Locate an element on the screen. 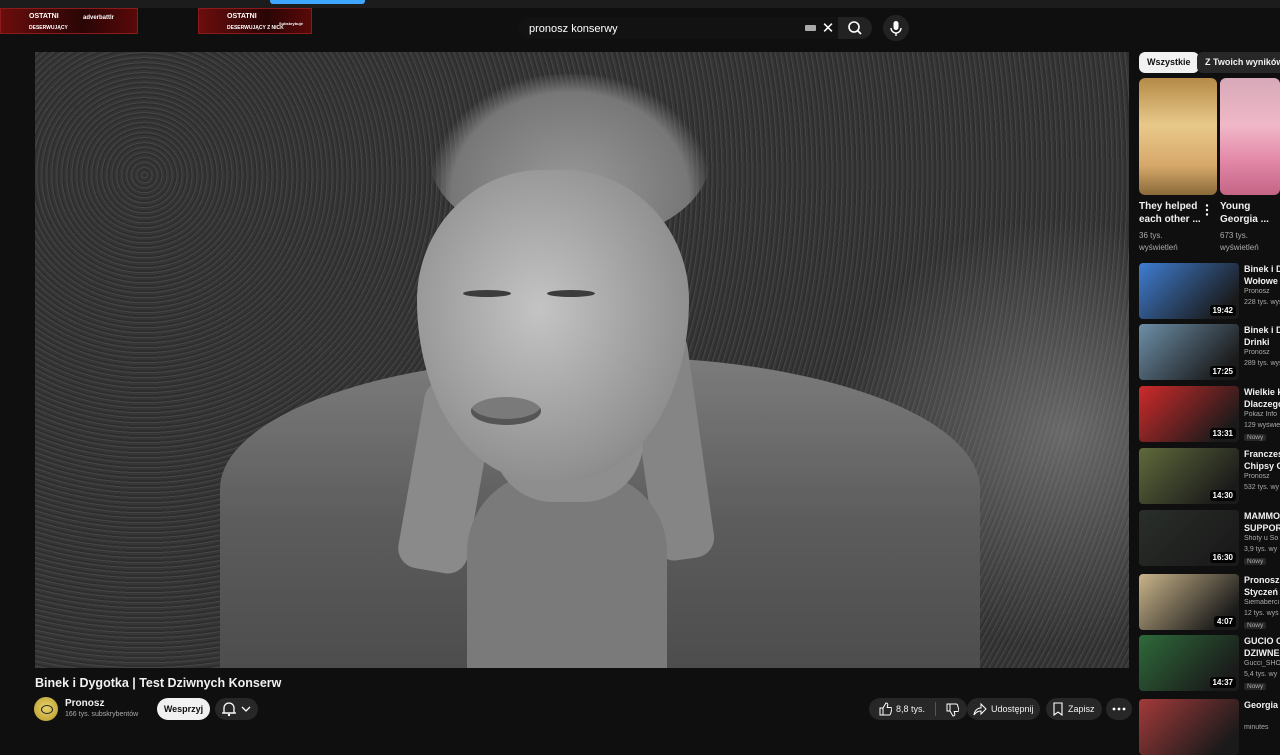  dislike-button is located at coordinates (953, 709).